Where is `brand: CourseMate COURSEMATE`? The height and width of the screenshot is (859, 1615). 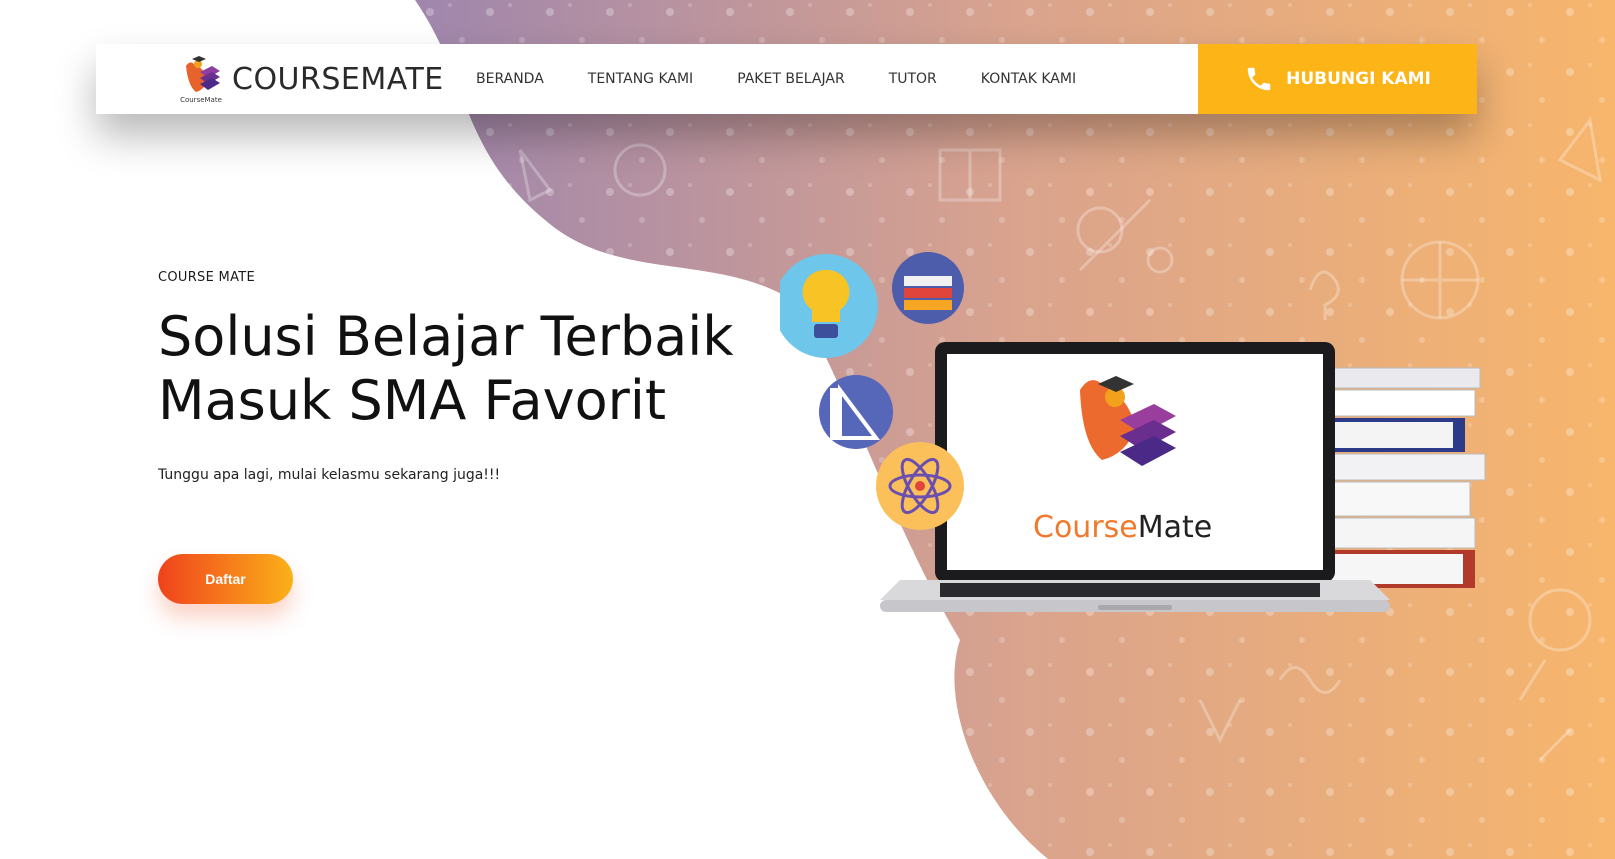 brand: CourseMate COURSEMATE is located at coordinates (310, 79).